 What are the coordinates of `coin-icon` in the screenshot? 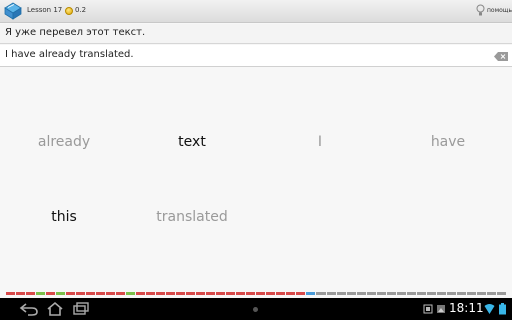 It's located at (69, 11).